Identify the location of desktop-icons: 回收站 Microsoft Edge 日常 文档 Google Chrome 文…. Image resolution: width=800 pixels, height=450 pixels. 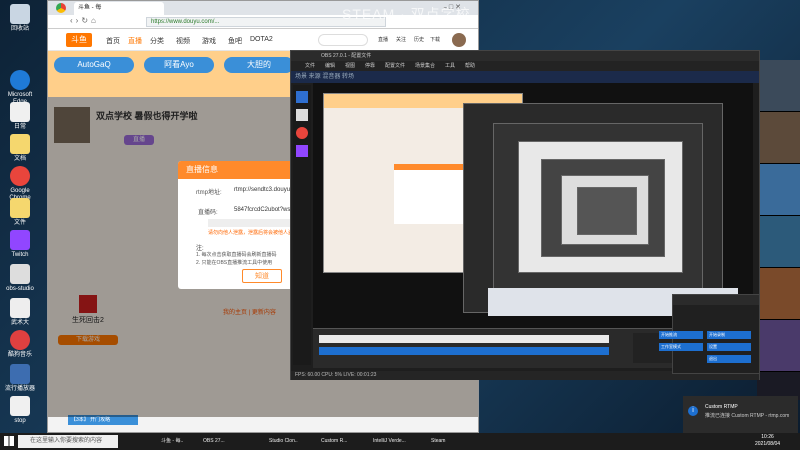
(20, 216).